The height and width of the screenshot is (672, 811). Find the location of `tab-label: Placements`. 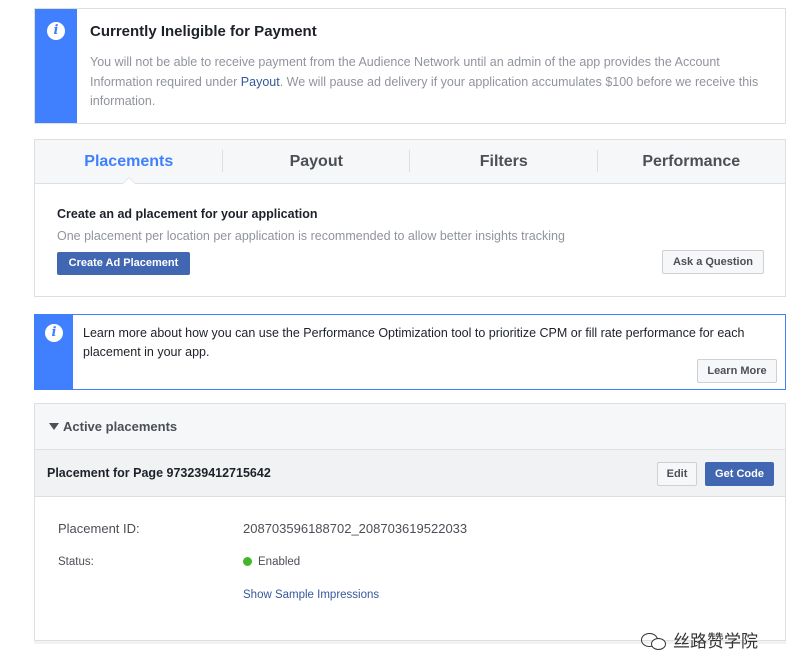

tab-label: Placements is located at coordinates (129, 161).